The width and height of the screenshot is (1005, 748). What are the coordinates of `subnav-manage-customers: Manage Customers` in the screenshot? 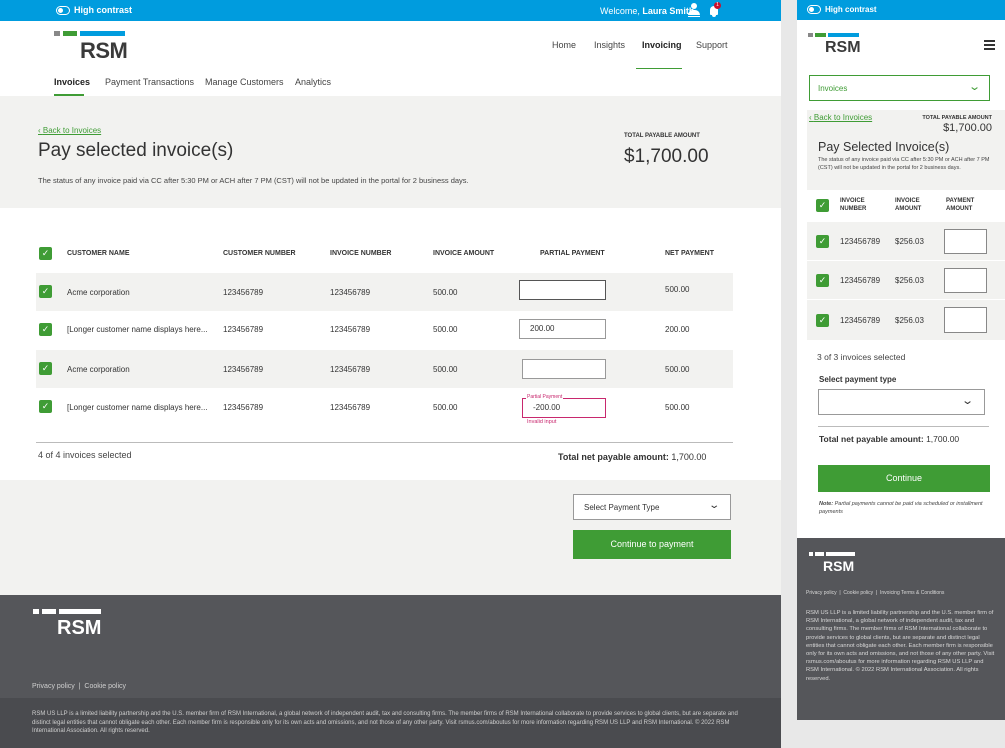 It's located at (244, 82).